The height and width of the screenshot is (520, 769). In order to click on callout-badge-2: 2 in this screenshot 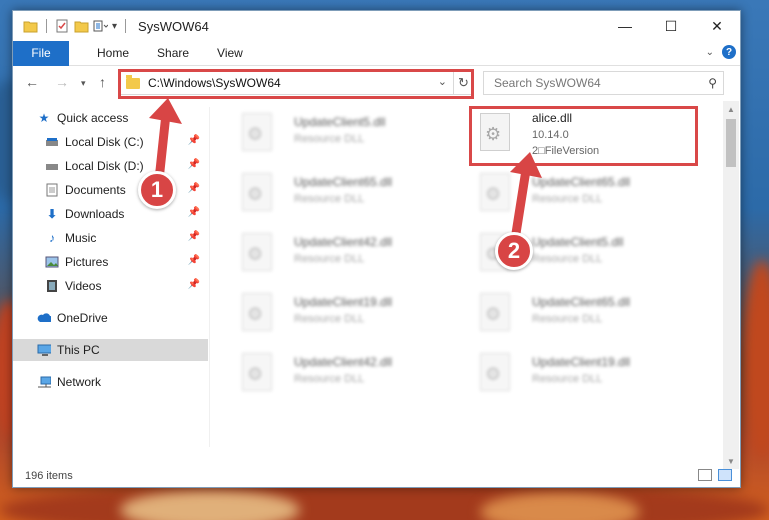, I will do `click(514, 251)`.